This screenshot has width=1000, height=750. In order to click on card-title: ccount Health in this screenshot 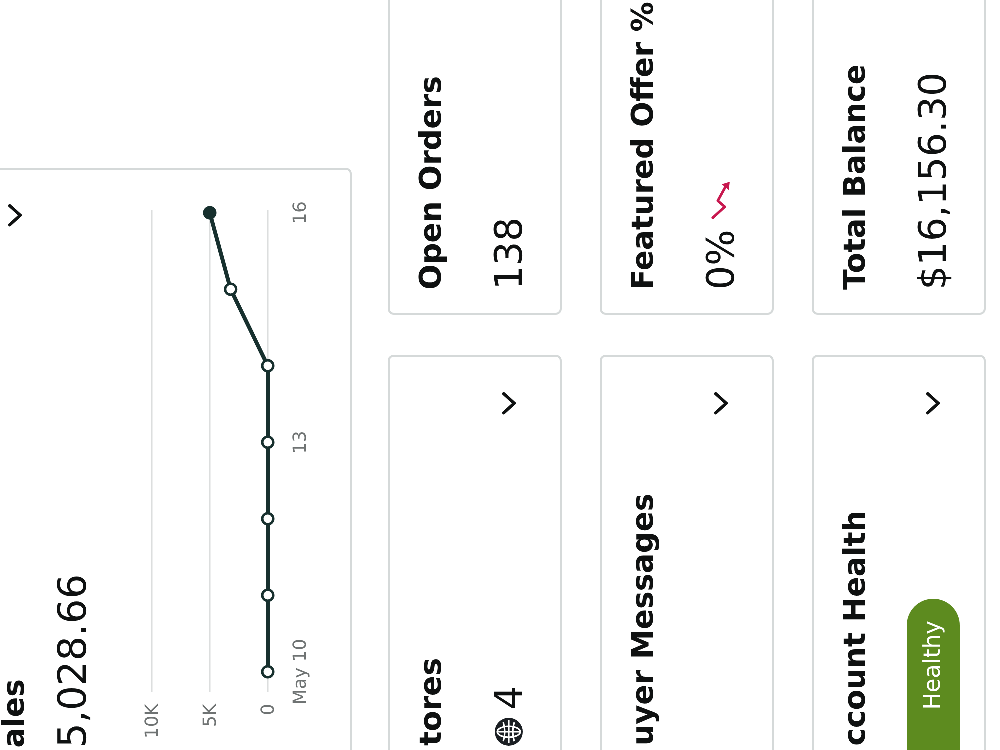, I will do `click(856, 628)`.